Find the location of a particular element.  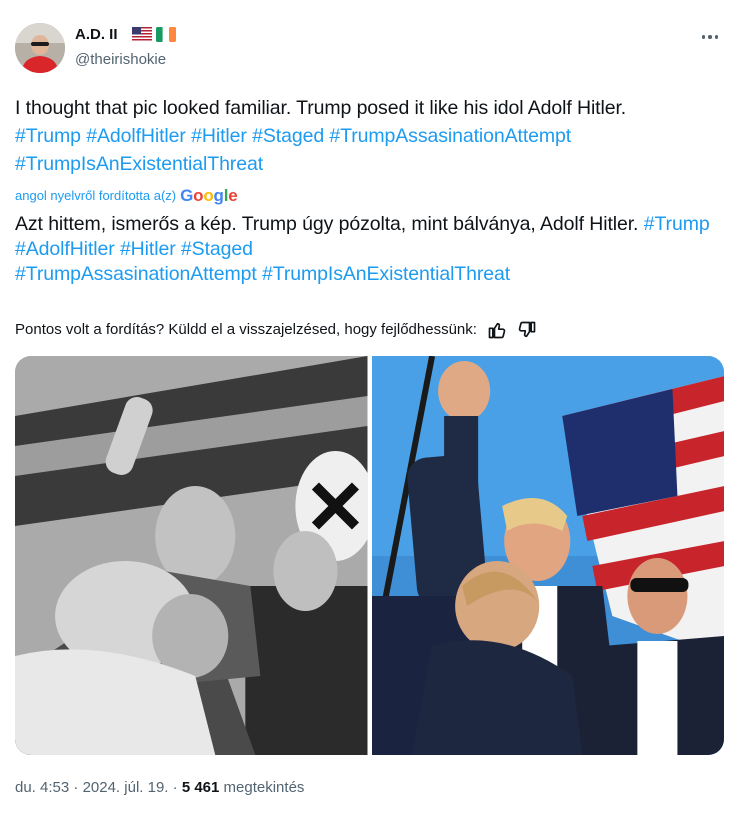

avatar-image is located at coordinates (40, 48).